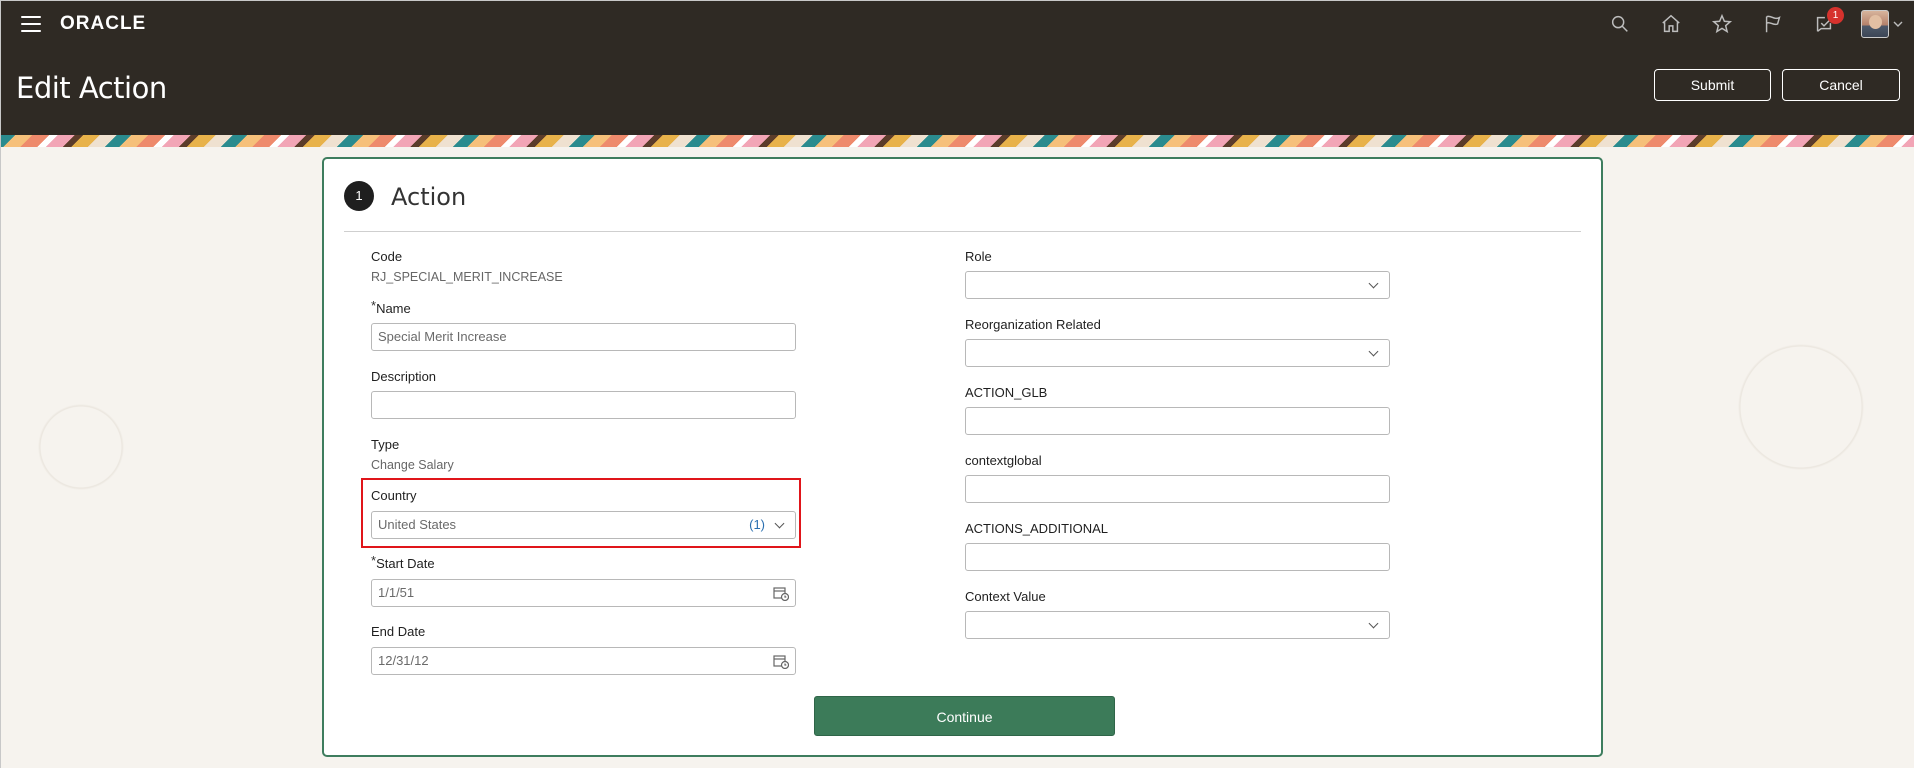 The height and width of the screenshot is (768, 1914). I want to click on notifications-icon: 1, so click(1826, 23).